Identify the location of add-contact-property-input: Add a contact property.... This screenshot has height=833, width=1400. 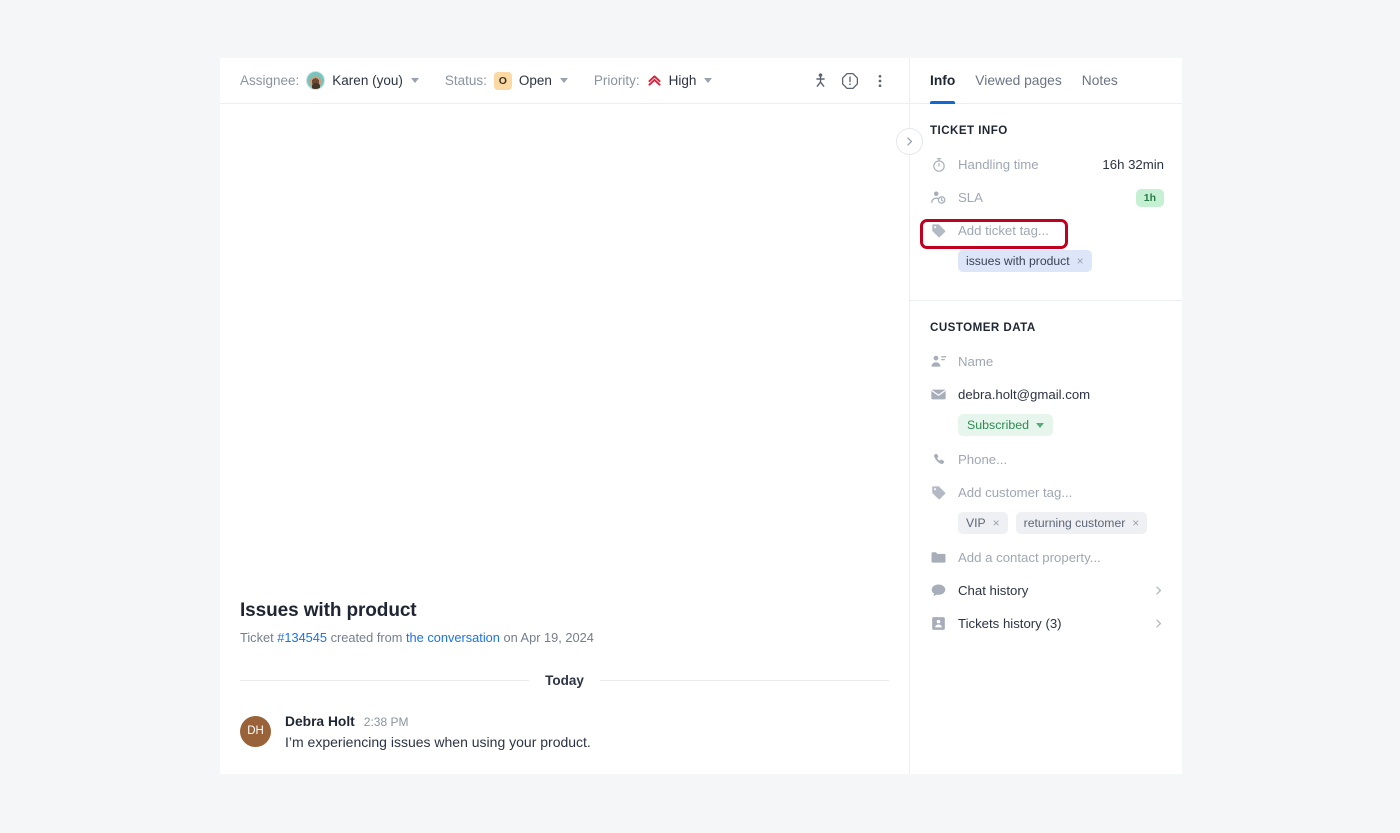
(1047, 557).